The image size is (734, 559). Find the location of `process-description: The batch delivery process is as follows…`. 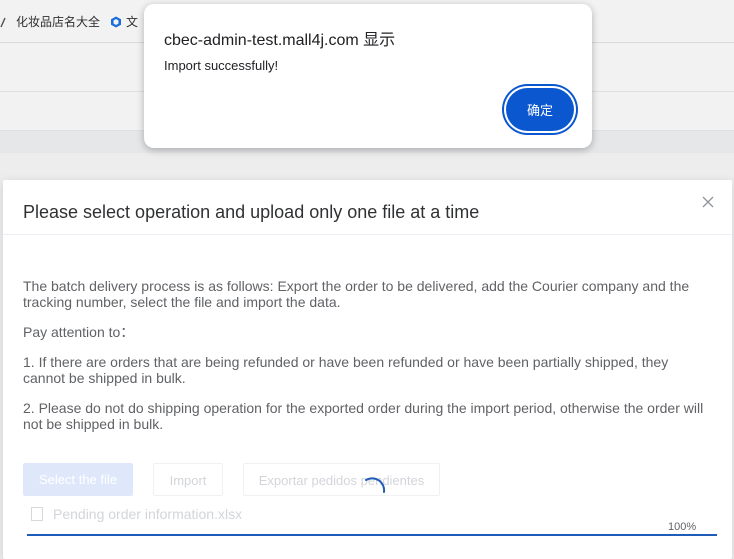

process-description: The batch delivery process is as follows… is located at coordinates (356, 294).